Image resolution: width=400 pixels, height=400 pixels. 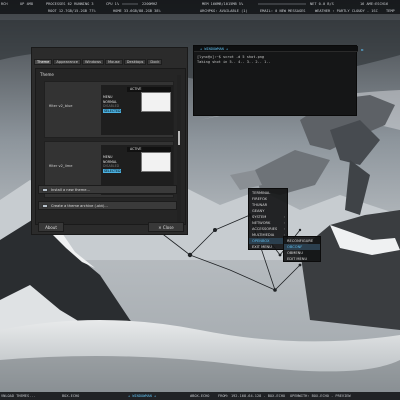 What do you see at coordinates (130, 3) in the screenshot?
I see `cpu-meter` at bounding box center [130, 3].